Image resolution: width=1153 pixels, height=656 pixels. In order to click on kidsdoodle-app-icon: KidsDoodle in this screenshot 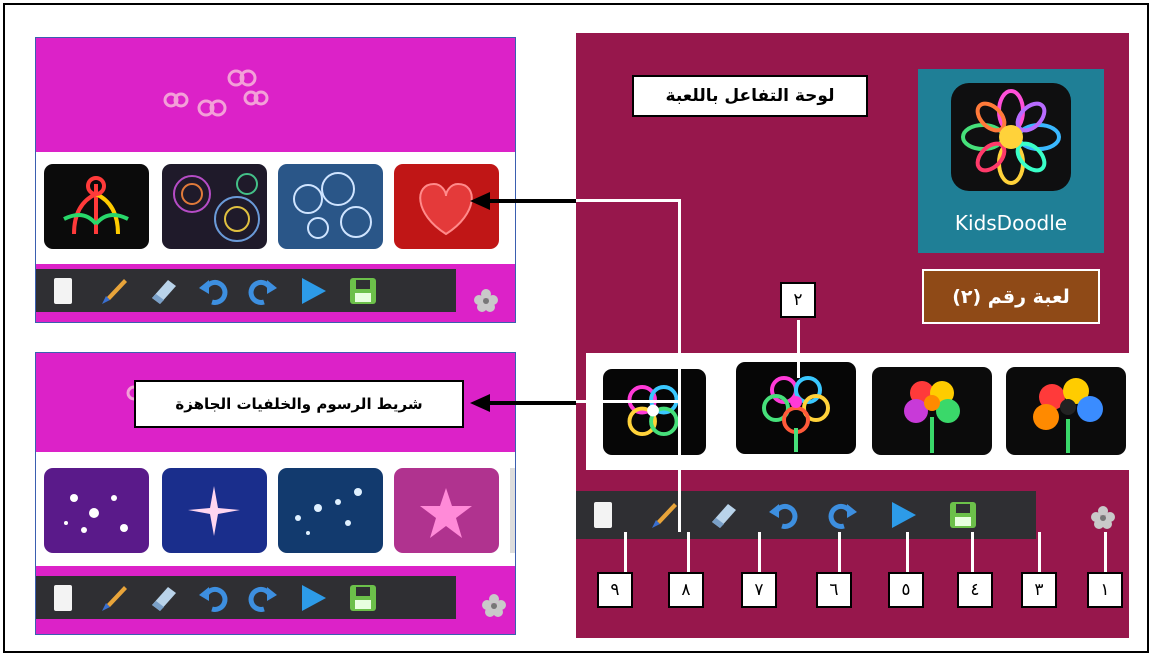, I will do `click(1011, 161)`.